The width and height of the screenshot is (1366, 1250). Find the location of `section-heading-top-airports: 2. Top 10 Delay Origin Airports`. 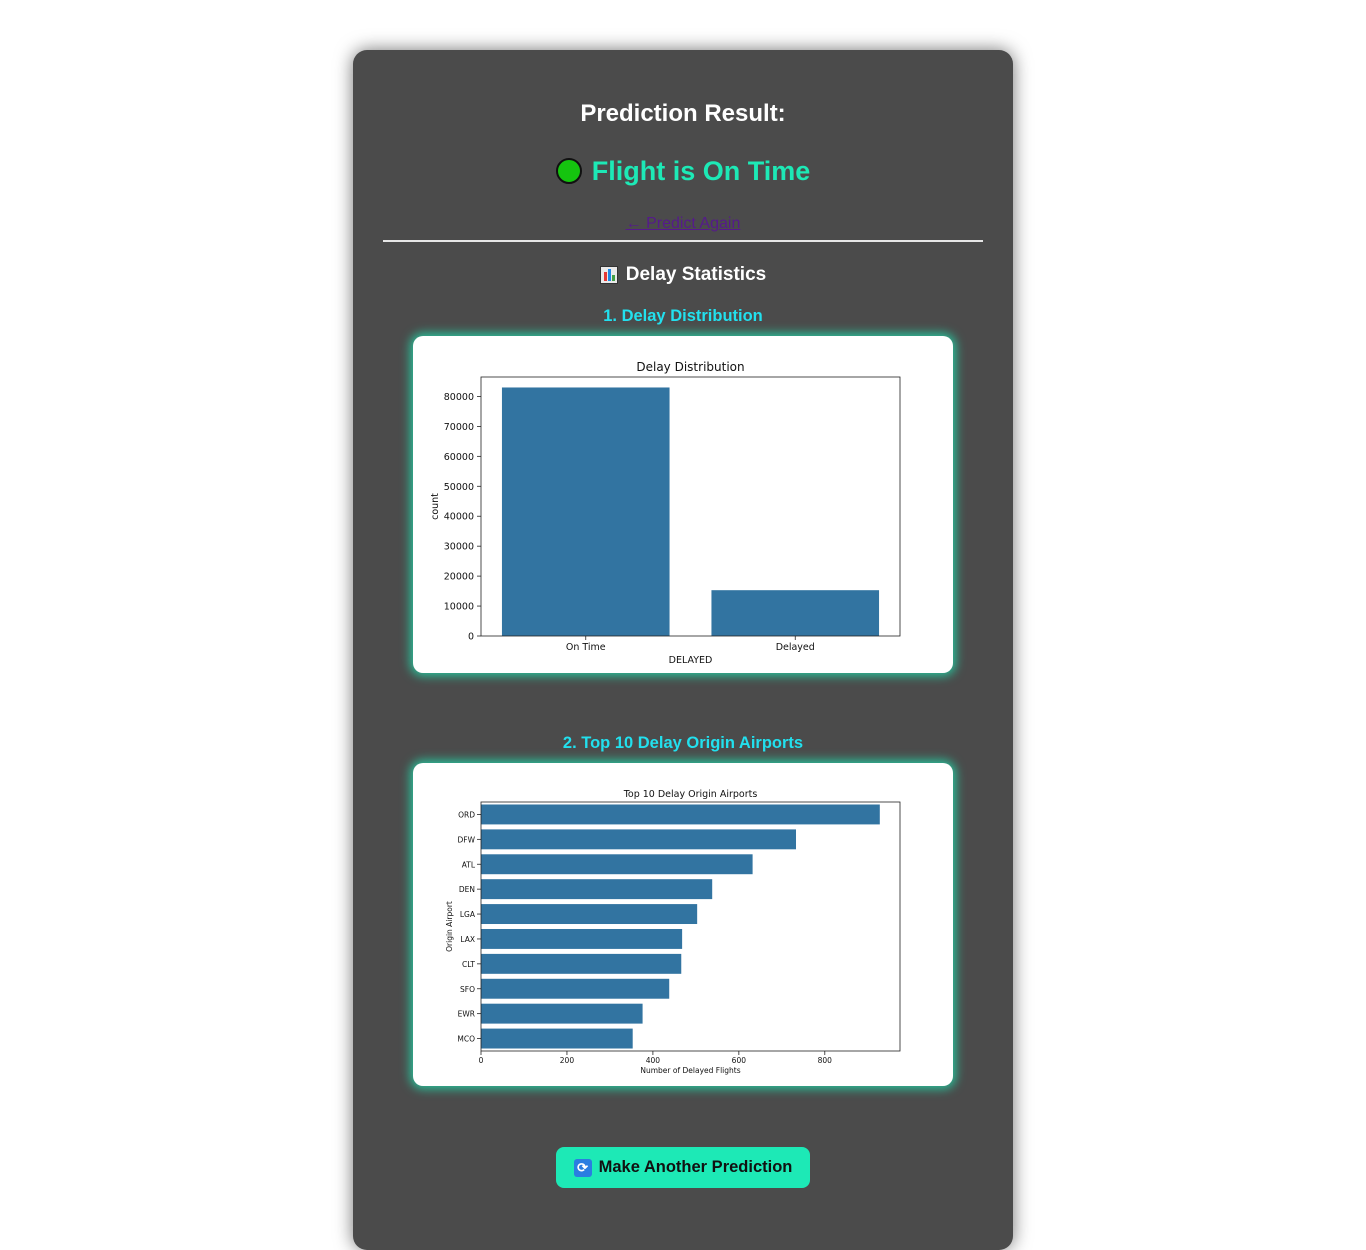

section-heading-top-airports: 2. Top 10 Delay Origin Airports is located at coordinates (683, 743).